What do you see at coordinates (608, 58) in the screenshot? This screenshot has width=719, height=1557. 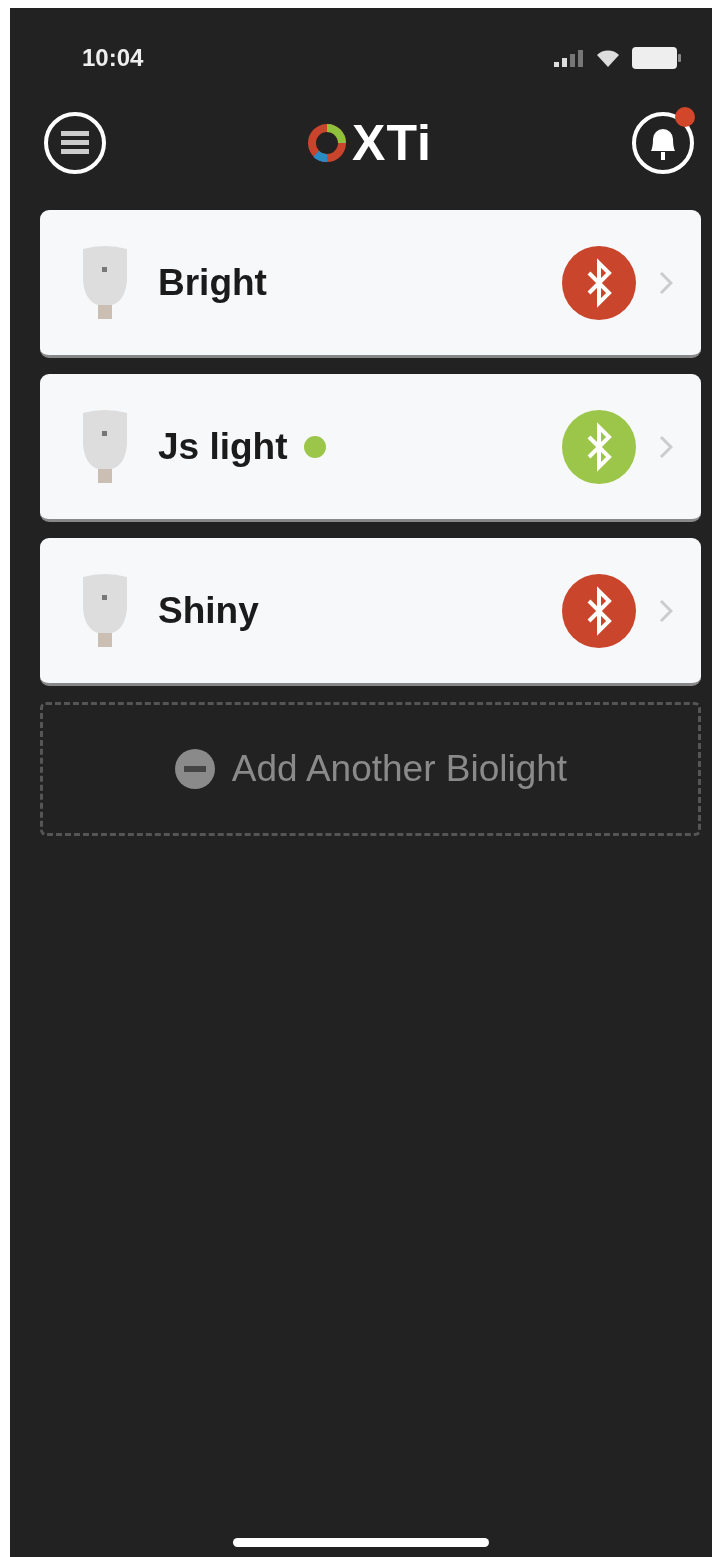 I see `wifi-icon` at bounding box center [608, 58].